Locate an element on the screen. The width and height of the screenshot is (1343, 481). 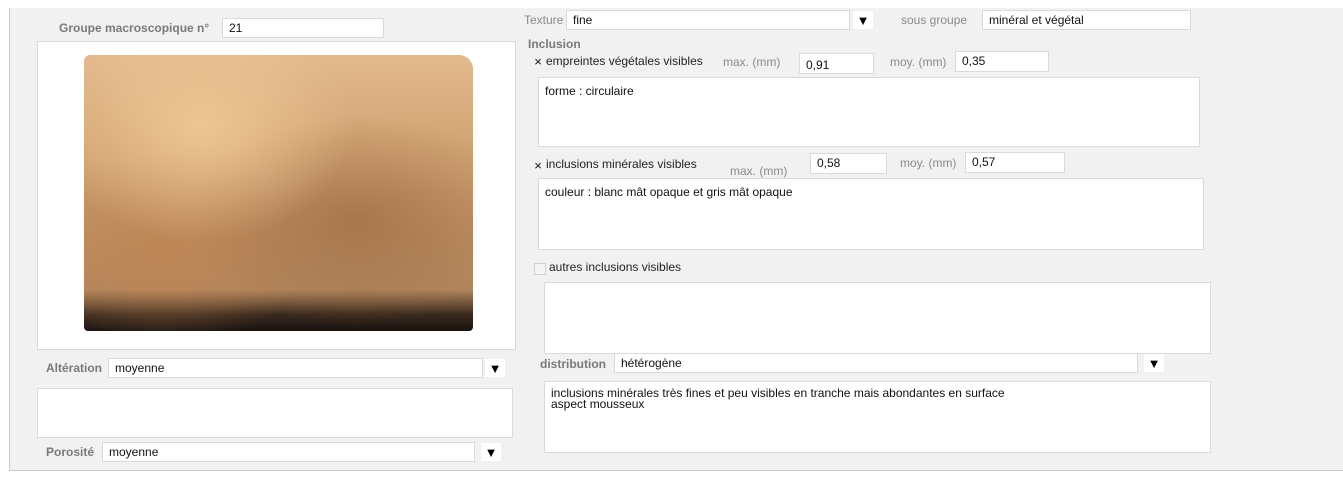
minerales-label: inclusions minérales visibles is located at coordinates (621, 164).